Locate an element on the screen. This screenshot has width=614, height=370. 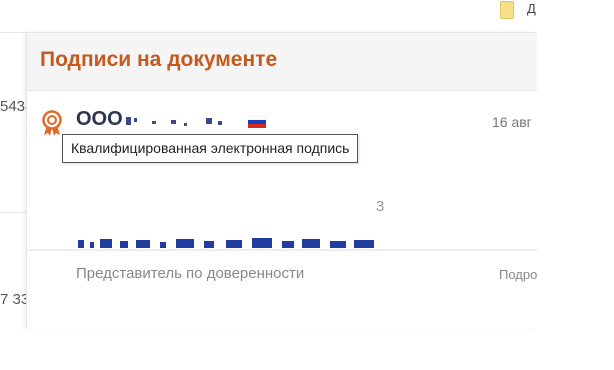
certificate-number-tail: 3 is located at coordinates (380, 206).